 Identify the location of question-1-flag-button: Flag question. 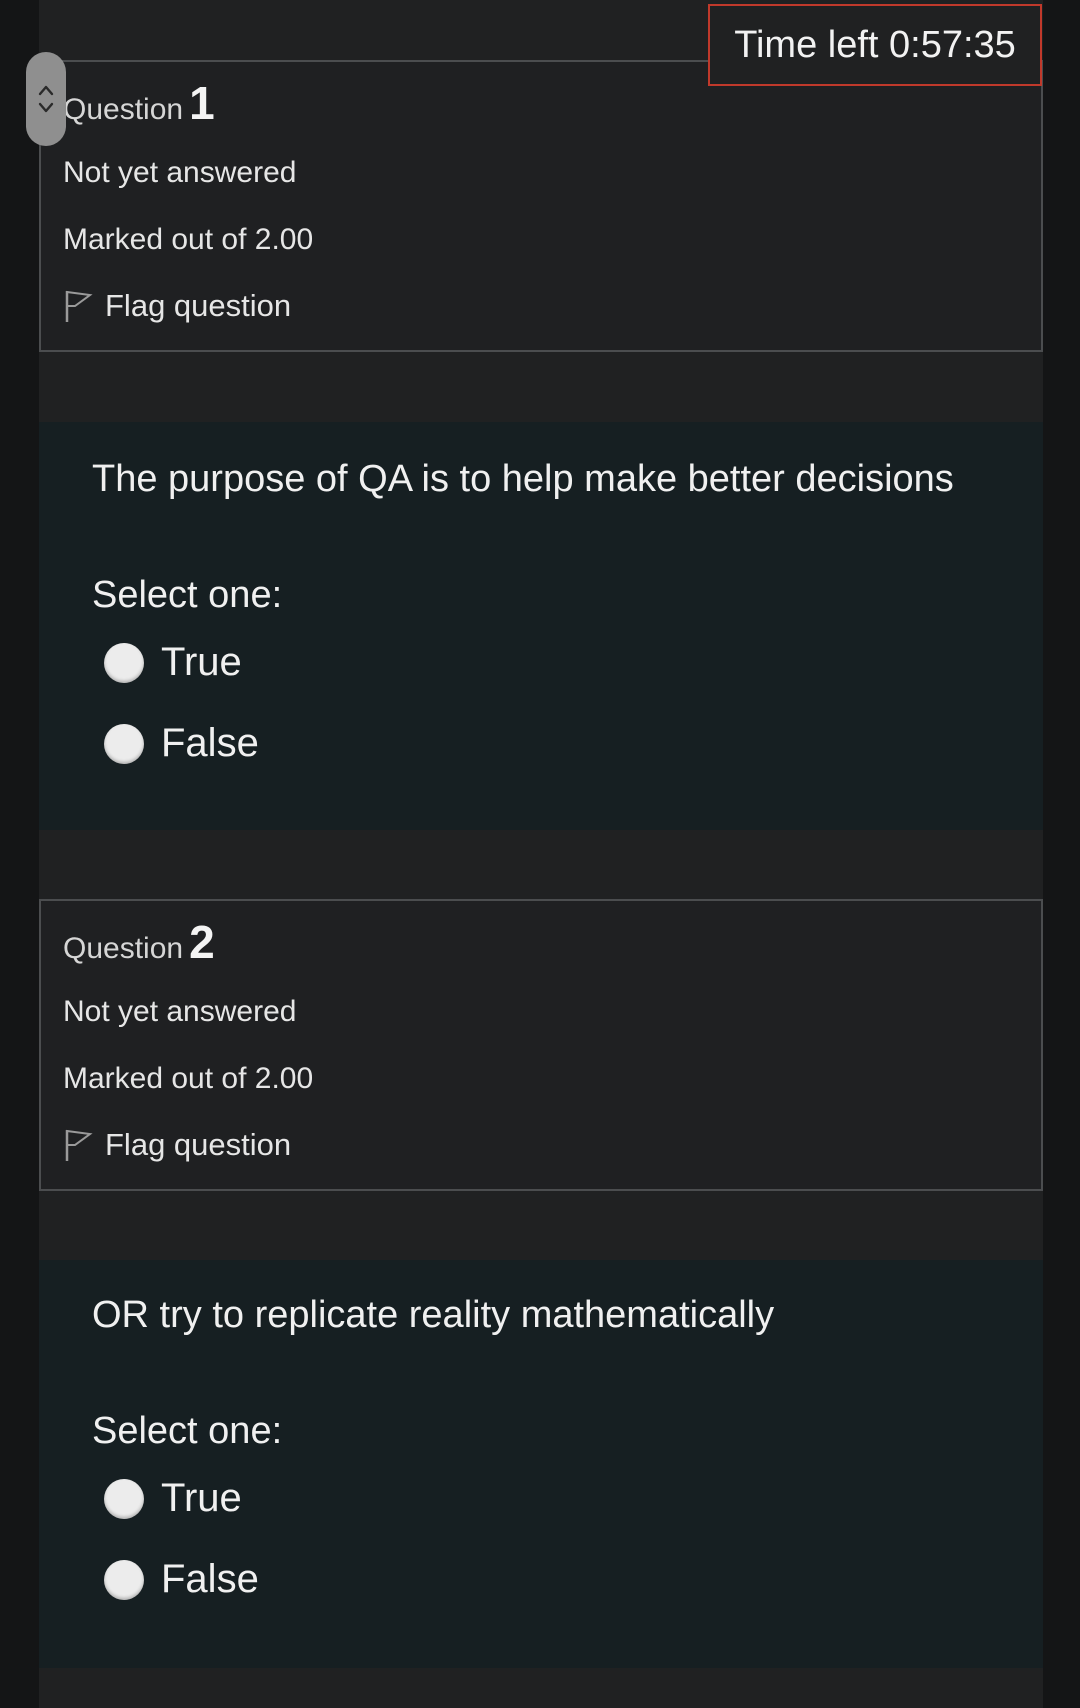
(177, 306).